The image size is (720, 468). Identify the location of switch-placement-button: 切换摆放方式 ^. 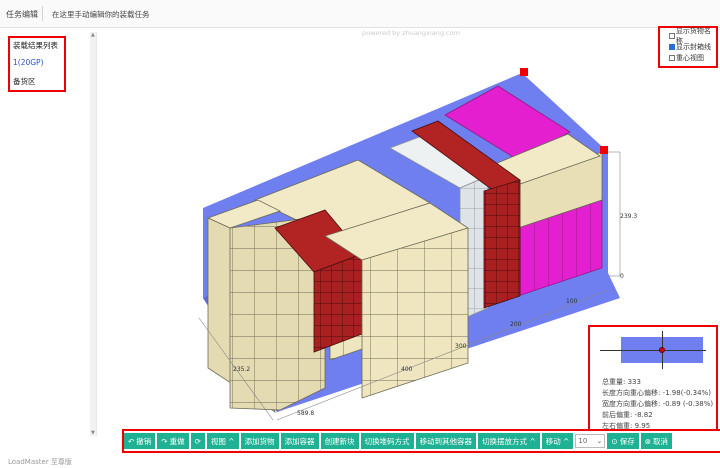
(509, 441).